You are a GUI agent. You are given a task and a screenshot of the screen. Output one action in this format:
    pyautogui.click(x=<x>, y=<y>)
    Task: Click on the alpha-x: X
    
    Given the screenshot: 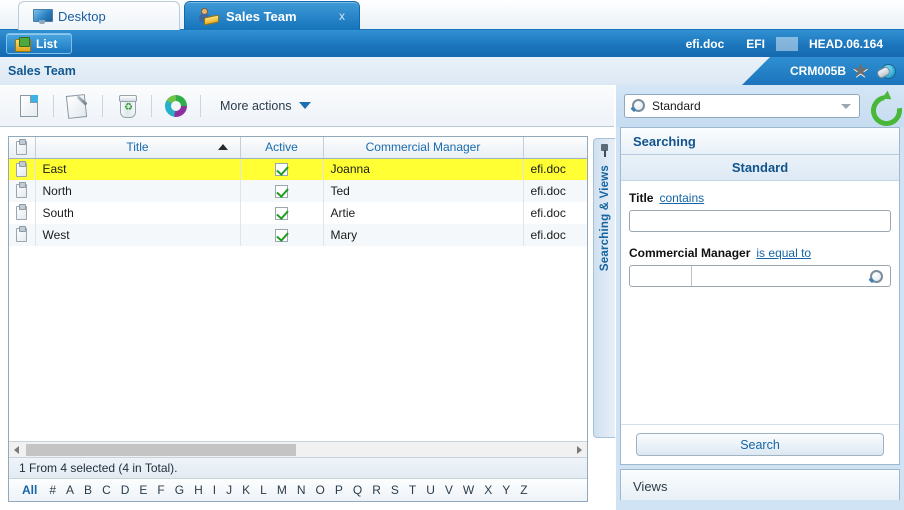 What is the action you would take?
    pyautogui.click(x=488, y=490)
    